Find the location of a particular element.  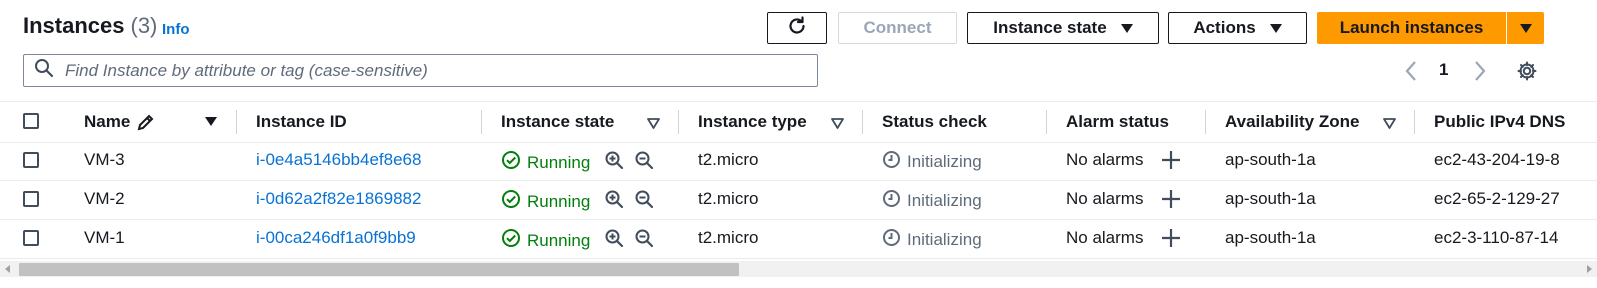

page-title: Instances (3) is located at coordinates (90, 26).